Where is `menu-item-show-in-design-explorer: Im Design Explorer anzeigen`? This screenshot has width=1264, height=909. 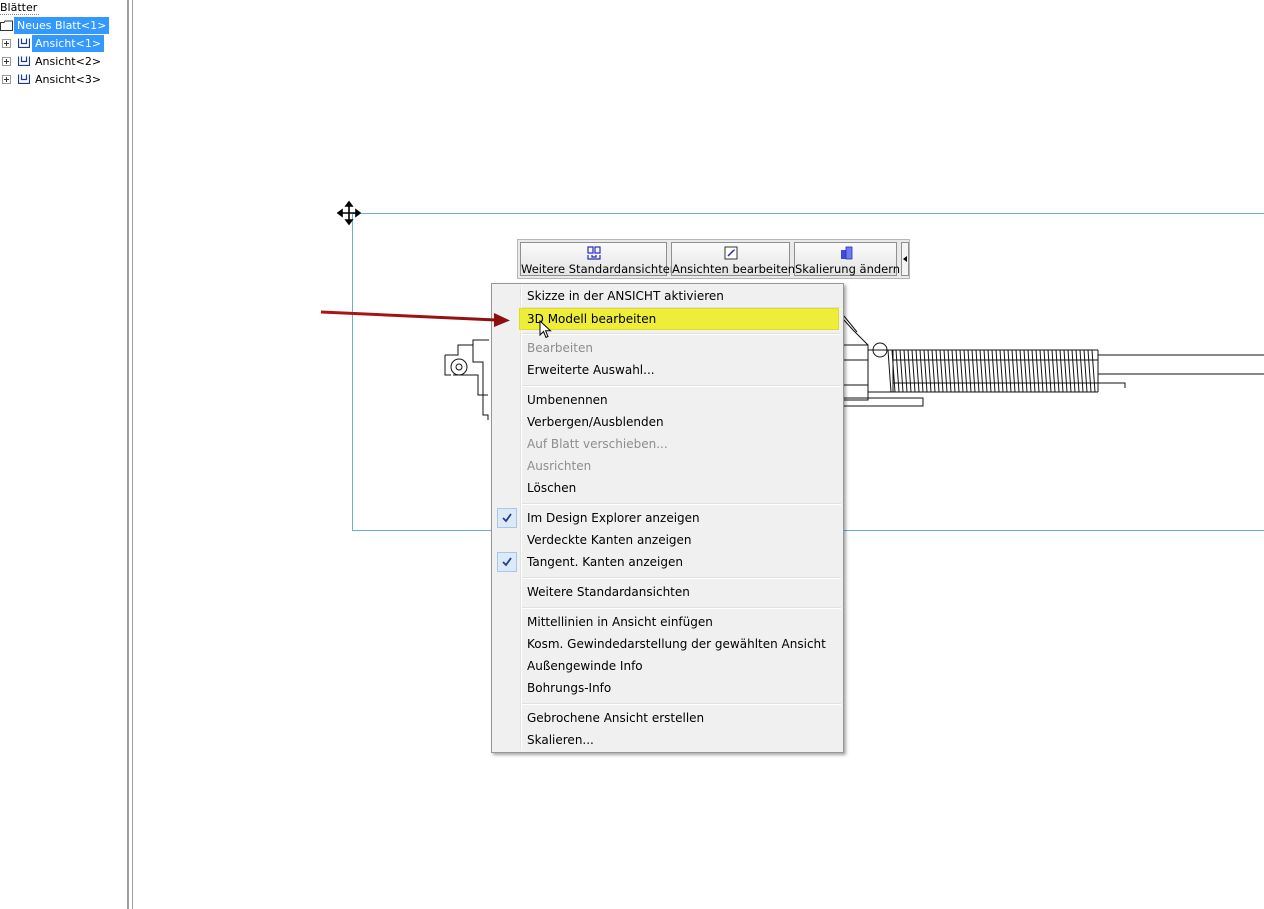
menu-item-show-in-design-explorer: Im Design Explorer anzeigen is located at coordinates (667, 518).